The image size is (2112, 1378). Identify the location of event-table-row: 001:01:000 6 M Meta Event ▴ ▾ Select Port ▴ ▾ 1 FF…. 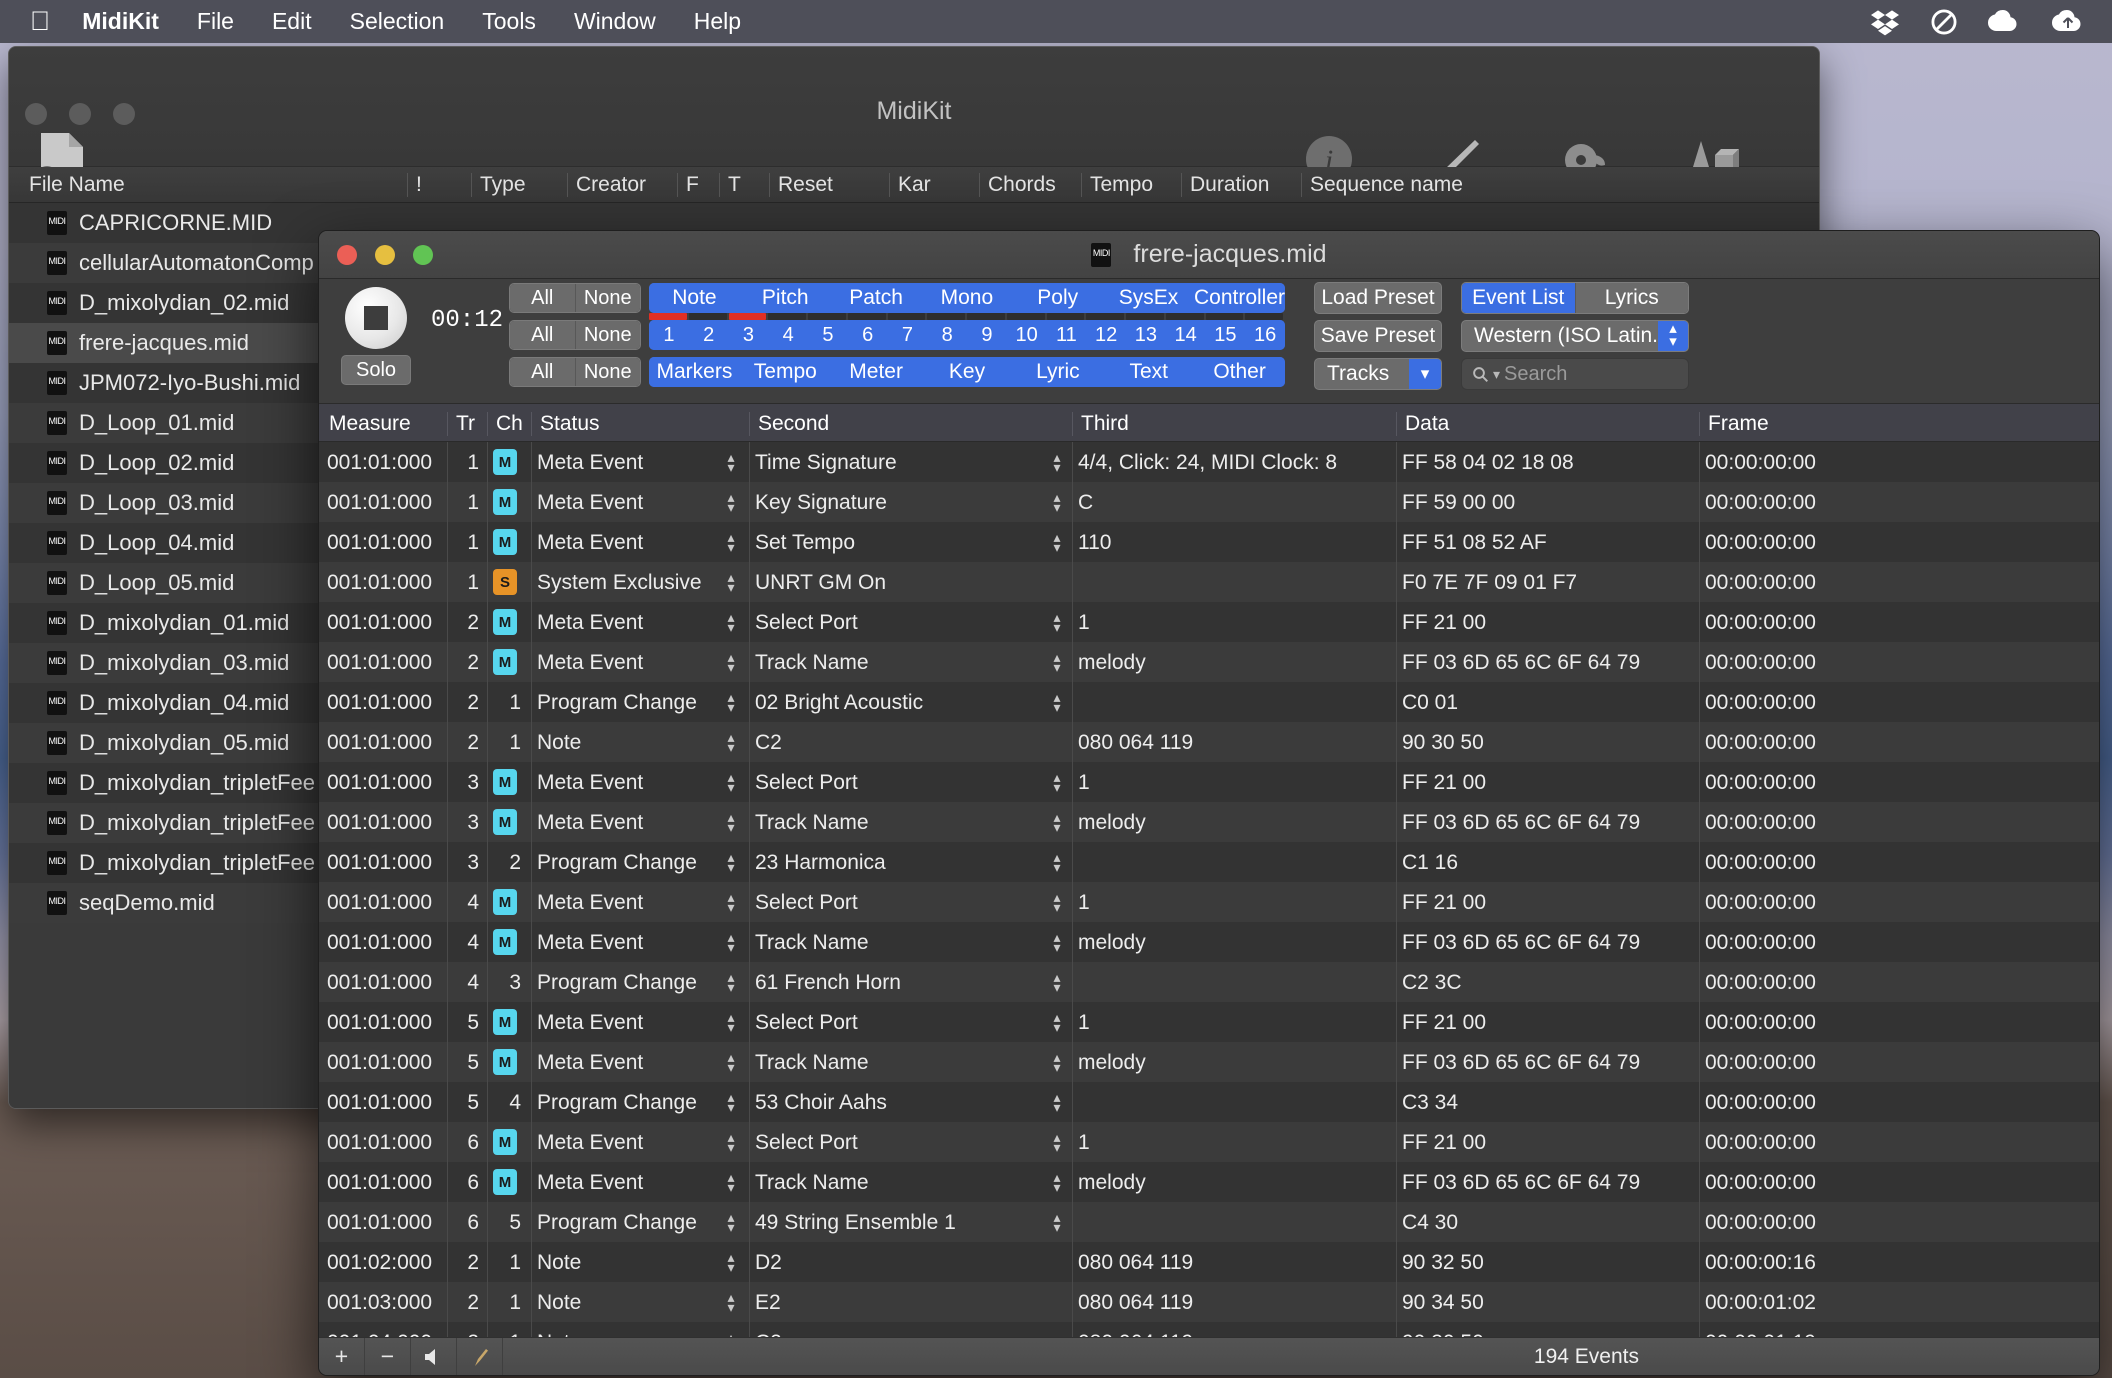
(1209, 1142).